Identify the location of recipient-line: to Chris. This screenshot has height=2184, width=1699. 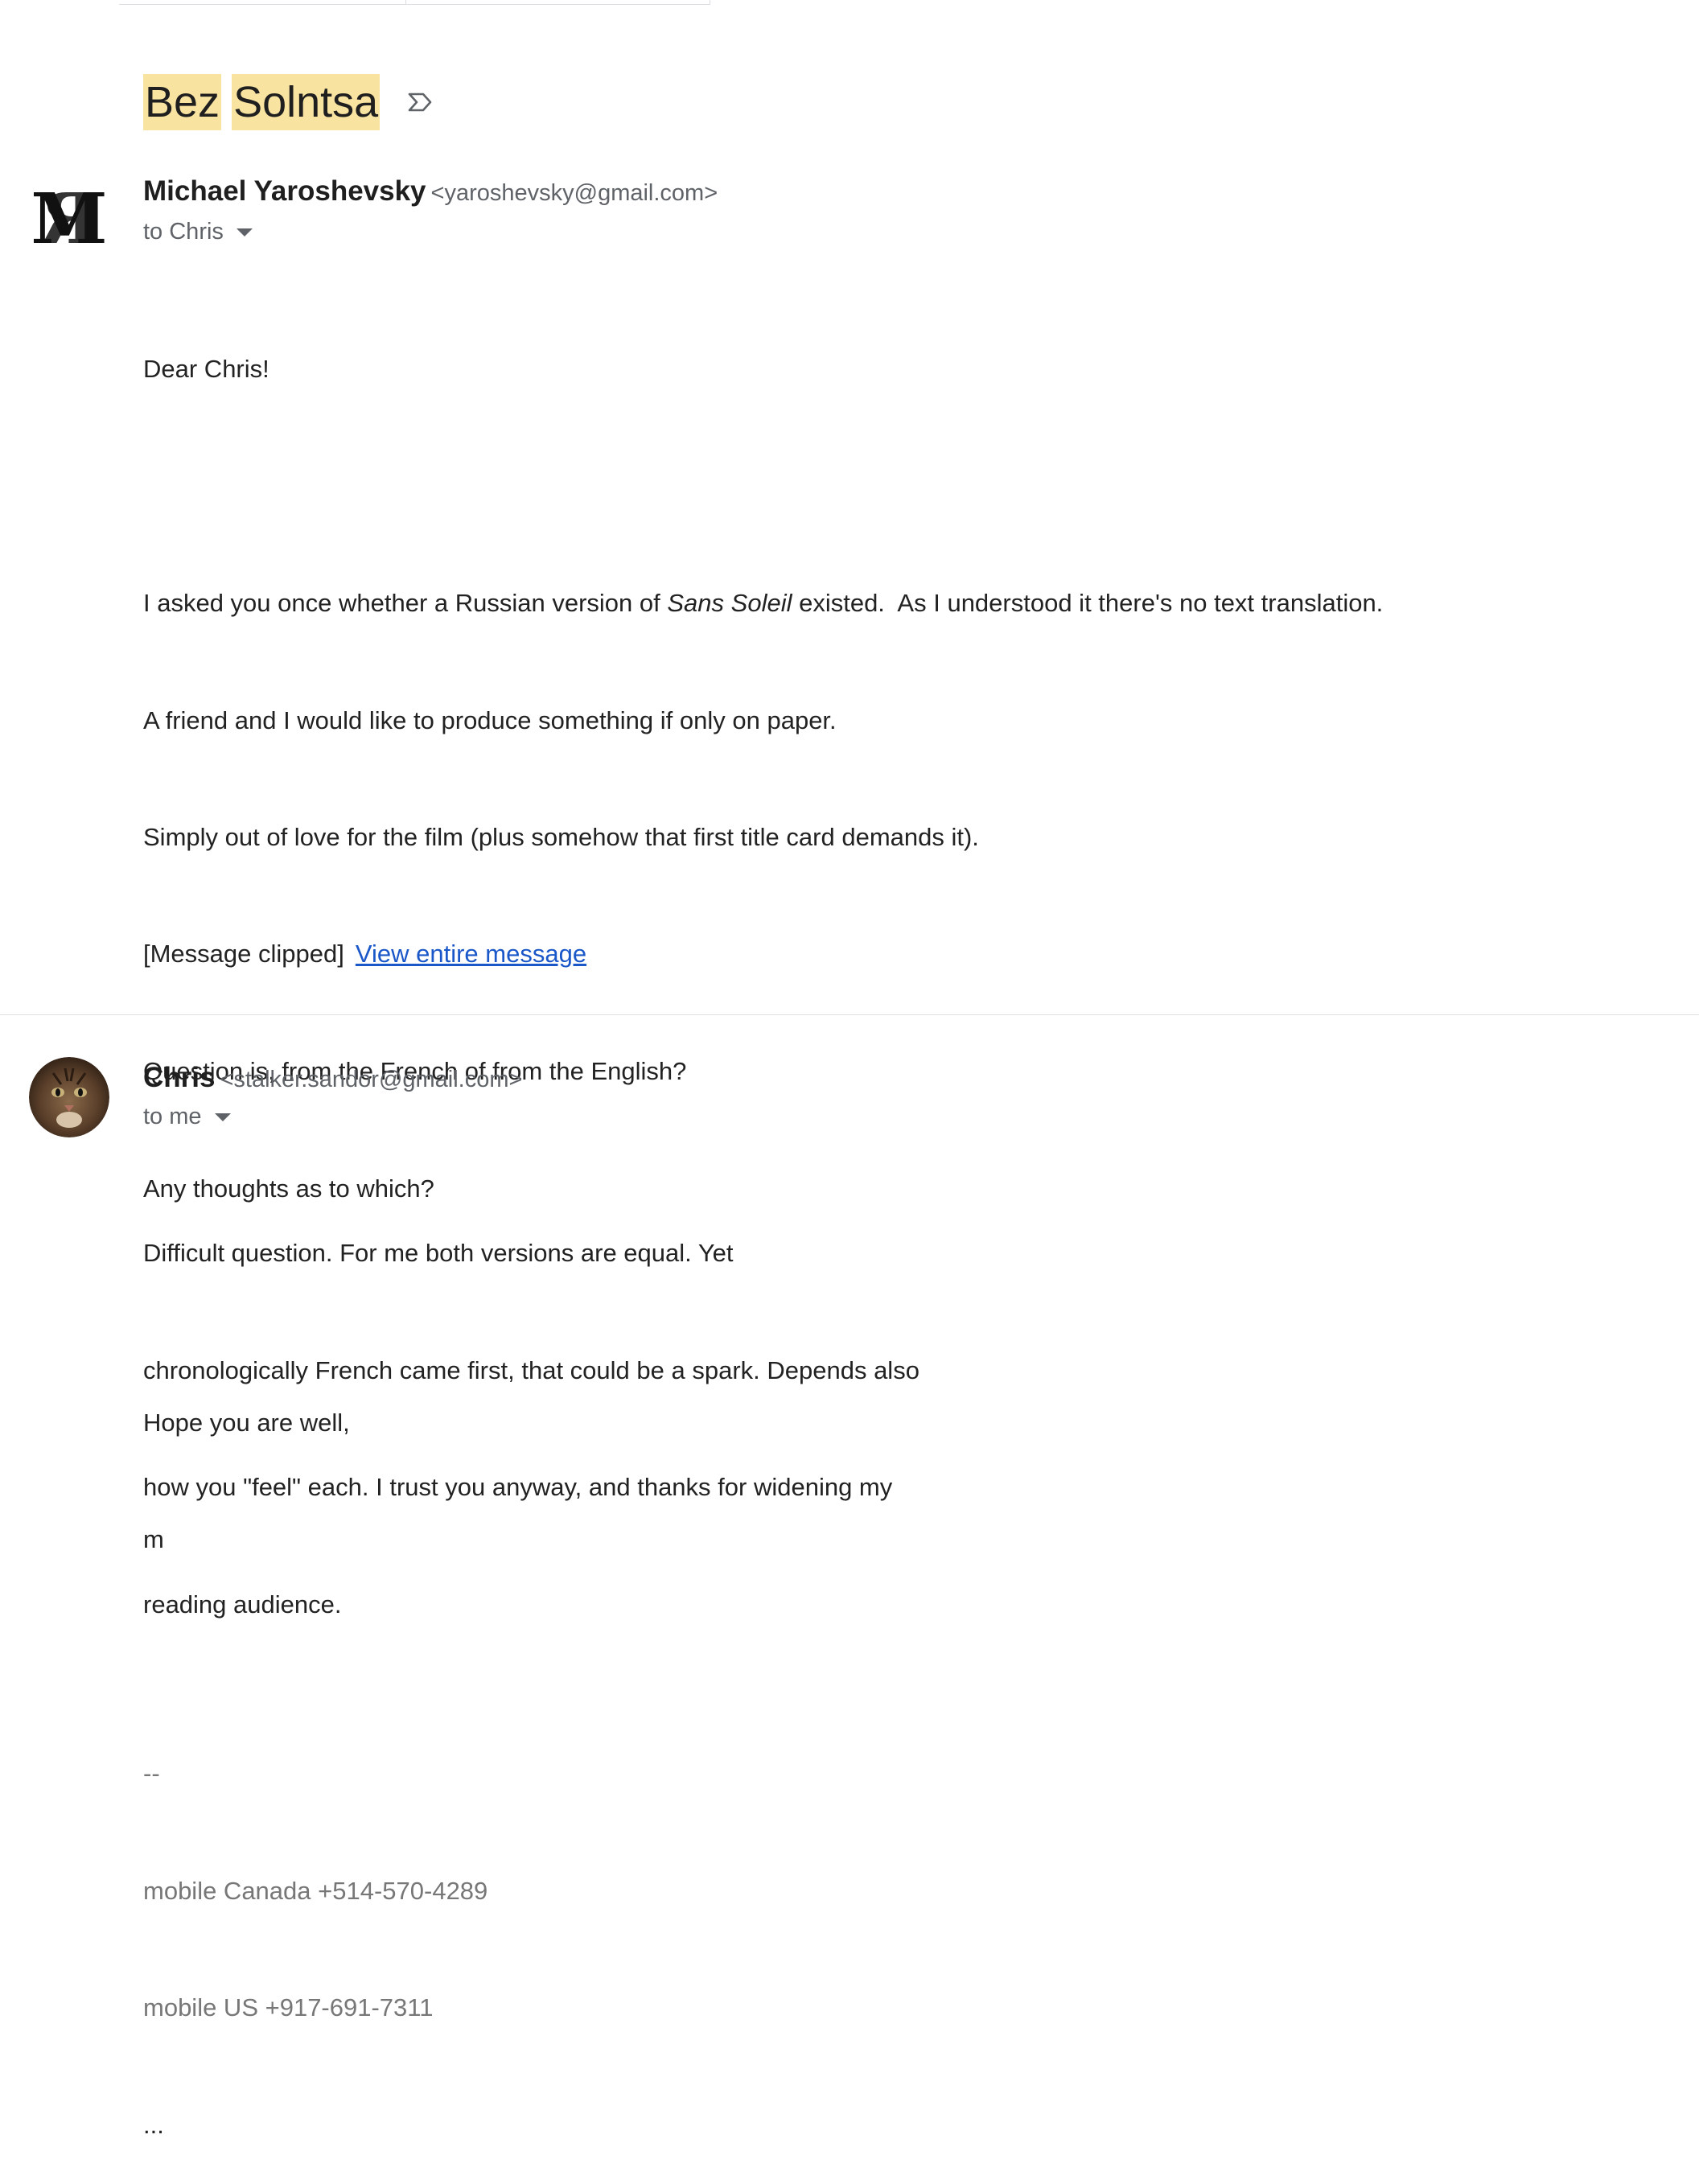
(198, 232).